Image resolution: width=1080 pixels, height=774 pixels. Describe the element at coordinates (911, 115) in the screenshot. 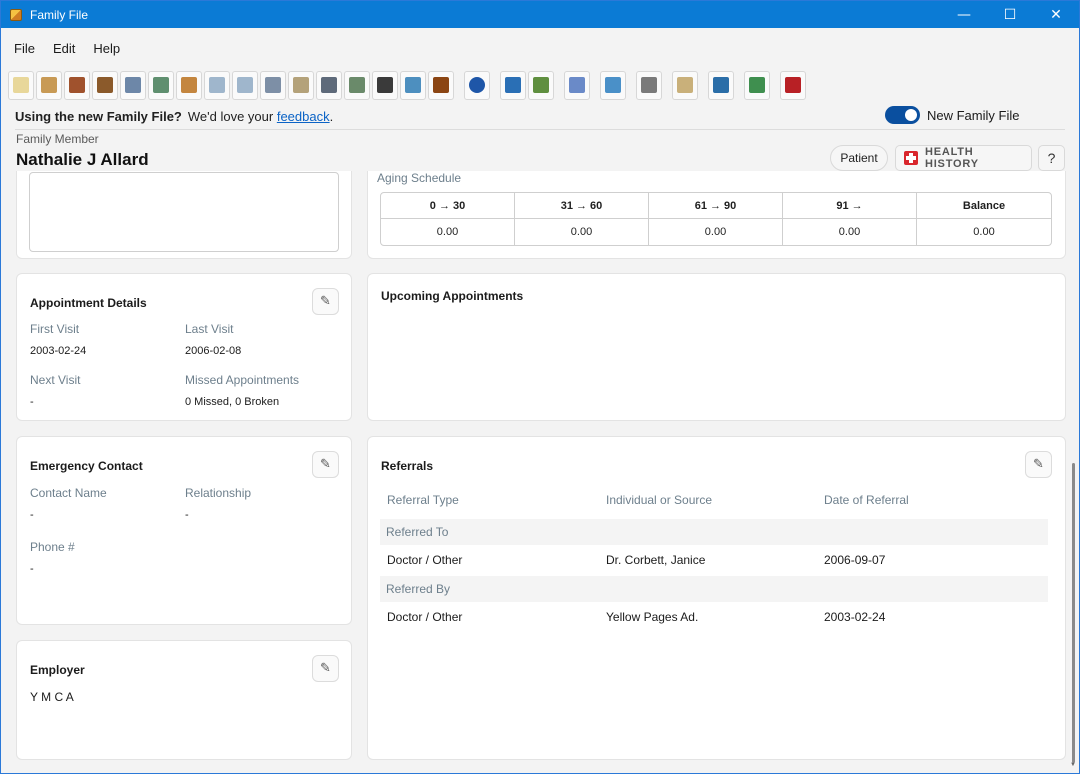

I see `toggle-knob` at that location.